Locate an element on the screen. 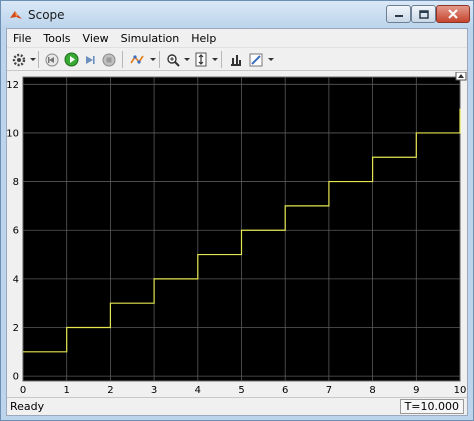 The height and width of the screenshot is (421, 474). toolbar is located at coordinates (237, 59).